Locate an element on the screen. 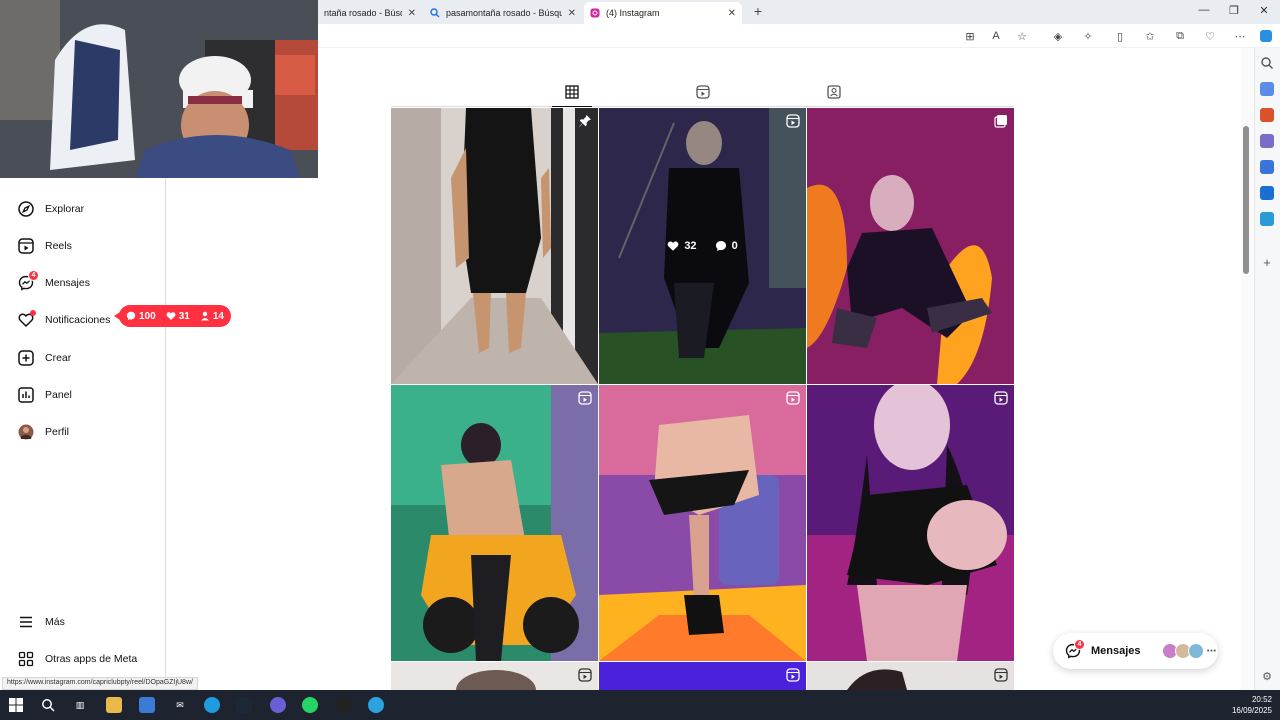  favorites-icon: ✩ is located at coordinates (1150, 36).